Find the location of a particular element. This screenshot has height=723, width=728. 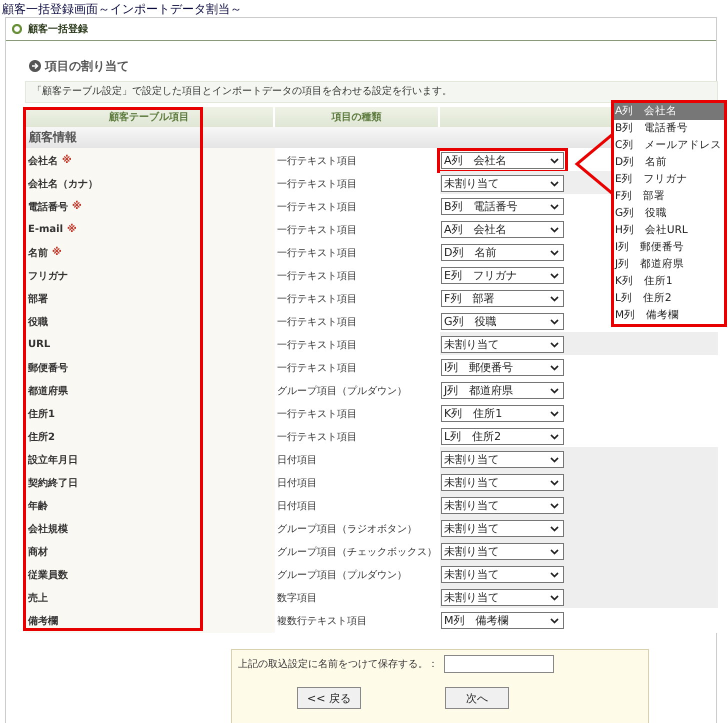

name-input-field is located at coordinates (499, 664).